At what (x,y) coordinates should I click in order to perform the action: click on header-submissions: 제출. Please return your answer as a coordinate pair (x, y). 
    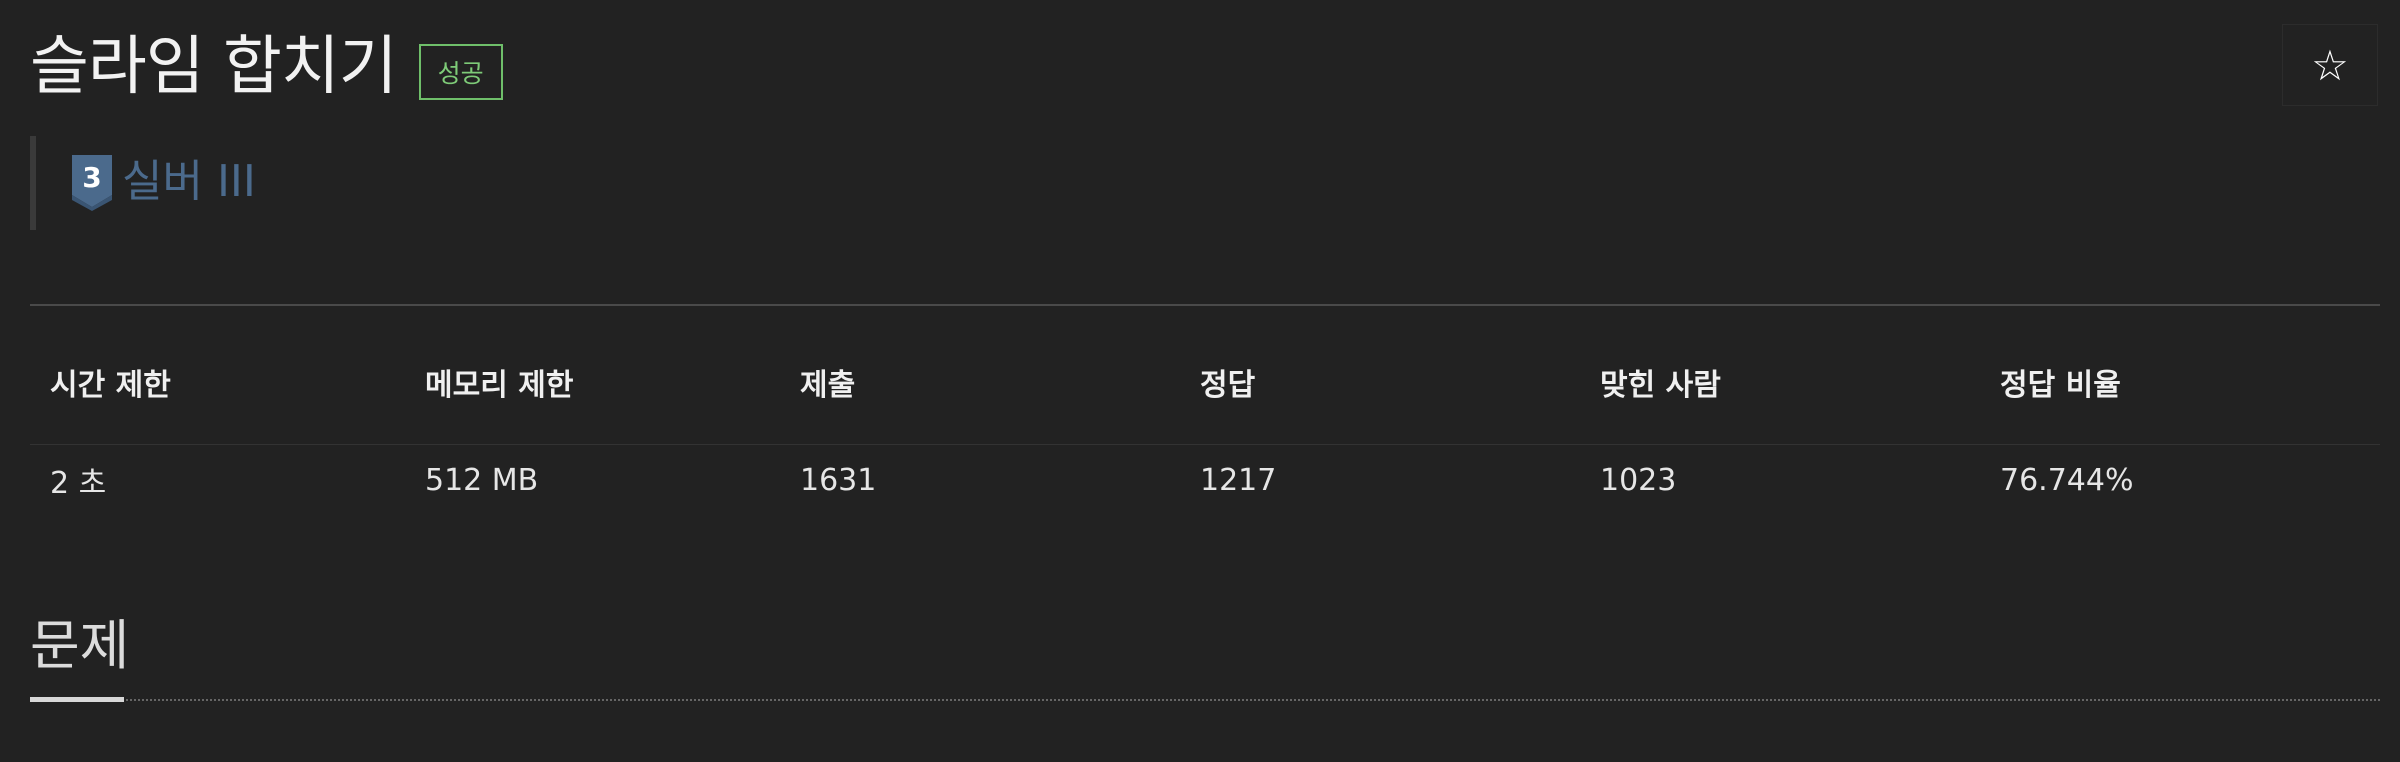
    Looking at the image, I should click on (828, 385).